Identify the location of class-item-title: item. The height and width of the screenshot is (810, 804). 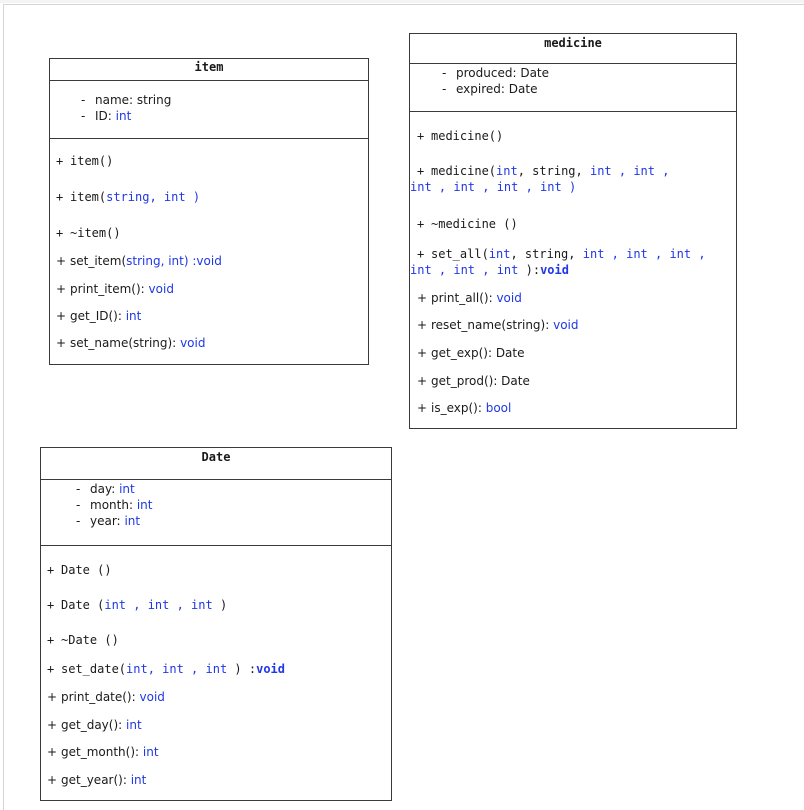
(209, 70).